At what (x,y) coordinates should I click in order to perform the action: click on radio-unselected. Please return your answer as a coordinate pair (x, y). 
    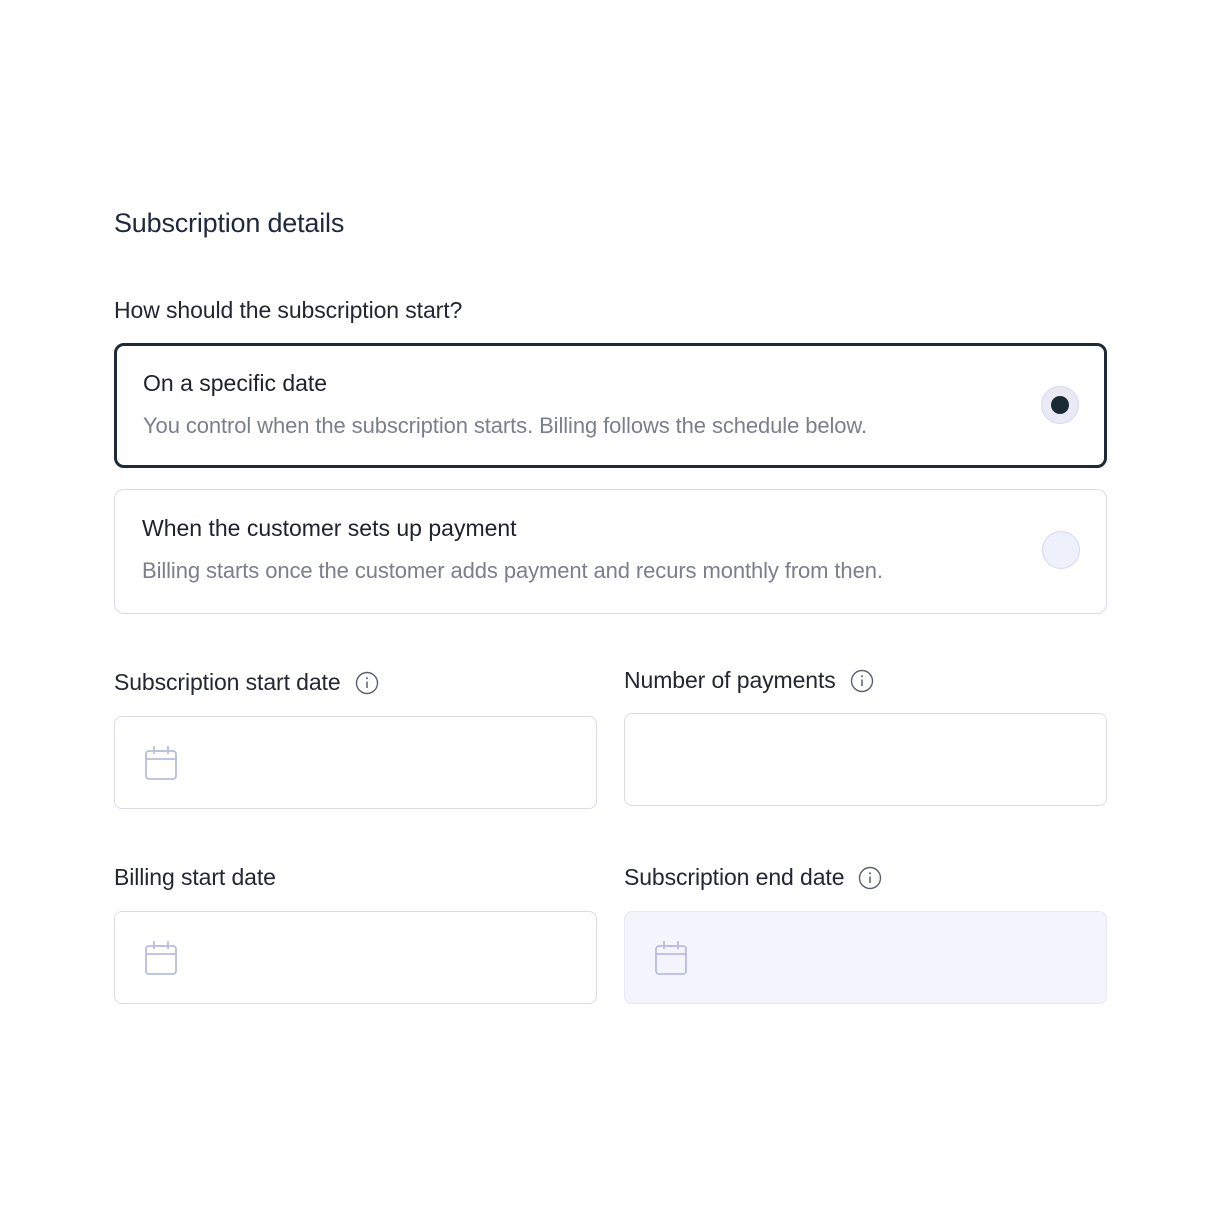
    Looking at the image, I should click on (1061, 550).